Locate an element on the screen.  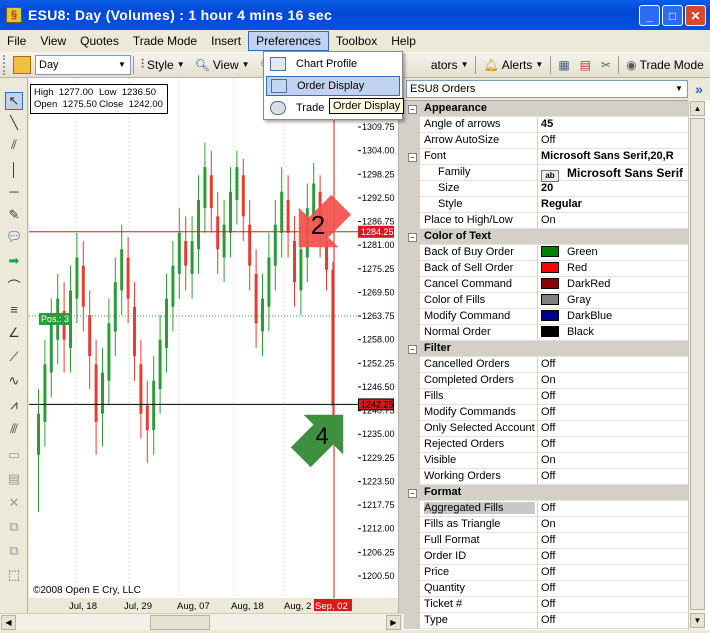
property-value: DarkRed is located at coordinates (614, 284).